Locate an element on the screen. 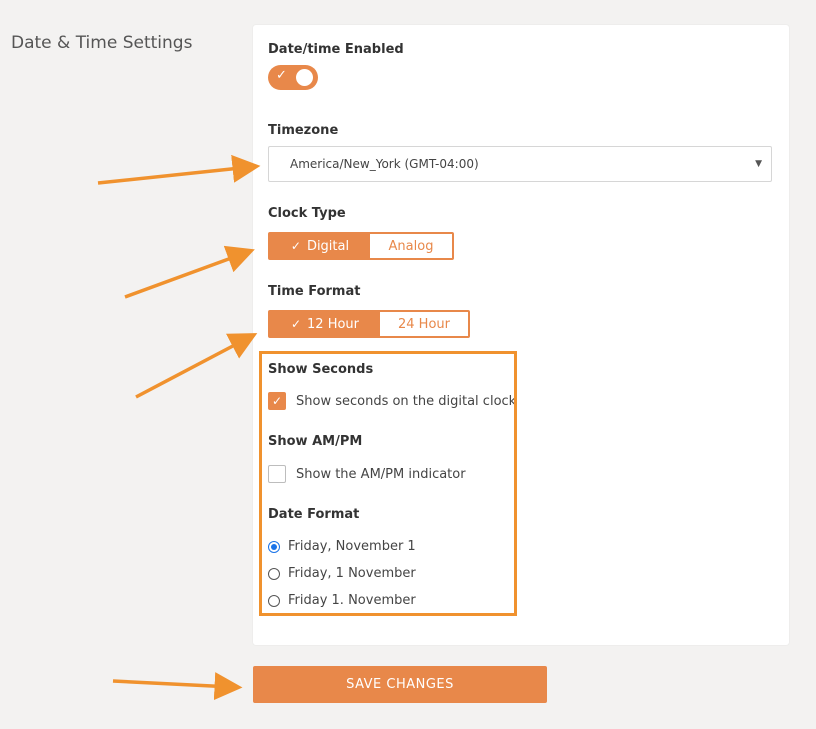 The image size is (816, 729). arrow-time-format is located at coordinates (196, 366).